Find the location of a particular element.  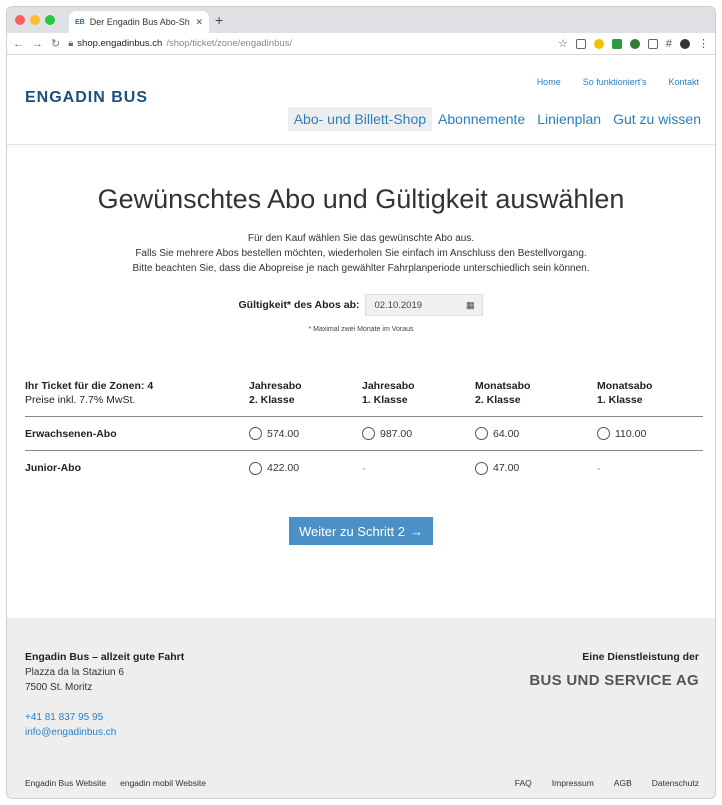

table-row: Junior-Abo 422.00 - 47.00 - is located at coordinates (364, 468).